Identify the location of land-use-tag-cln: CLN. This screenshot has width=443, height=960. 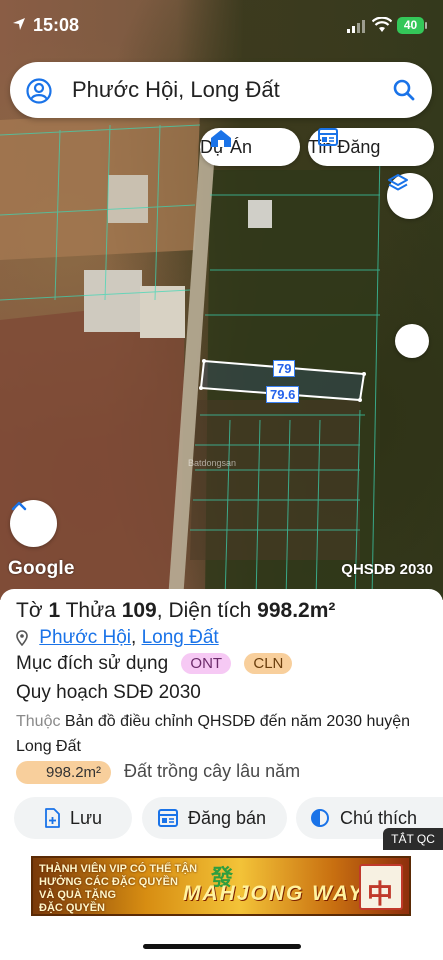
(268, 664).